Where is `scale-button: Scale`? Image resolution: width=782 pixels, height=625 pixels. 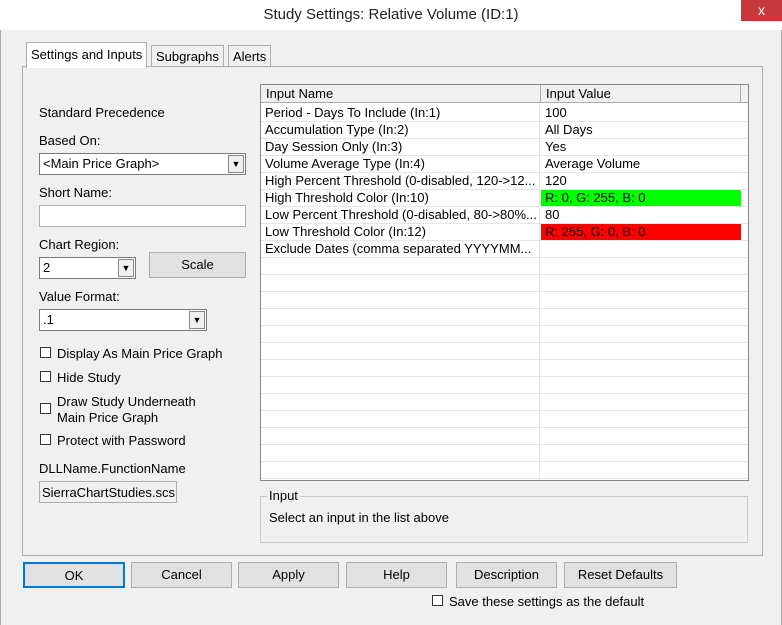
scale-button: Scale is located at coordinates (197, 265).